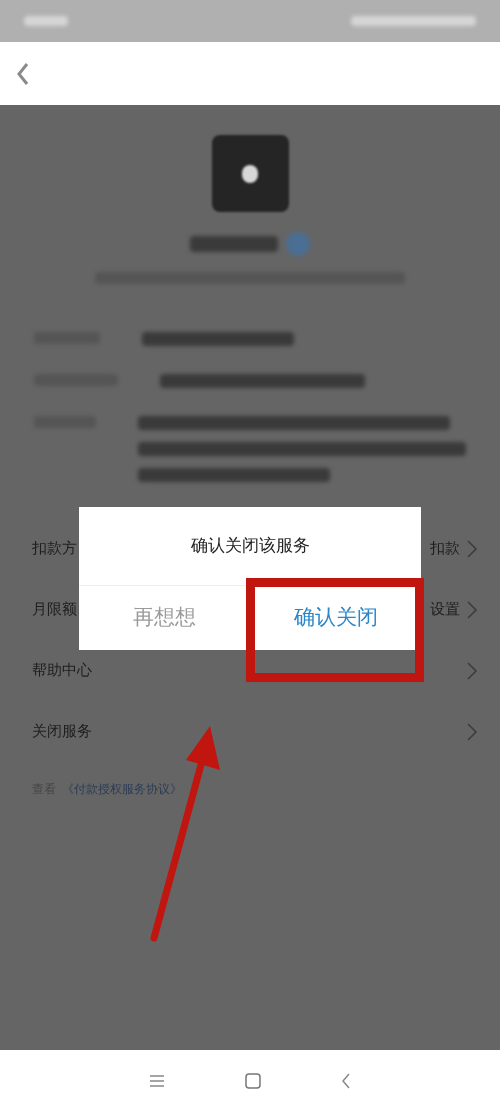 Image resolution: width=500 pixels, height=1111 pixels. Describe the element at coordinates (298, 244) in the screenshot. I see `verified-icon` at that location.